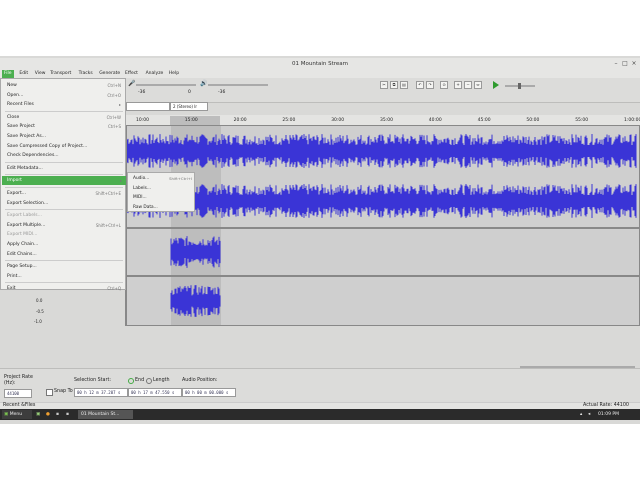 This screenshot has height=480, width=640. Describe the element at coordinates (478, 85) in the screenshot. I see `fit-selection-icon: ⇔` at that location.